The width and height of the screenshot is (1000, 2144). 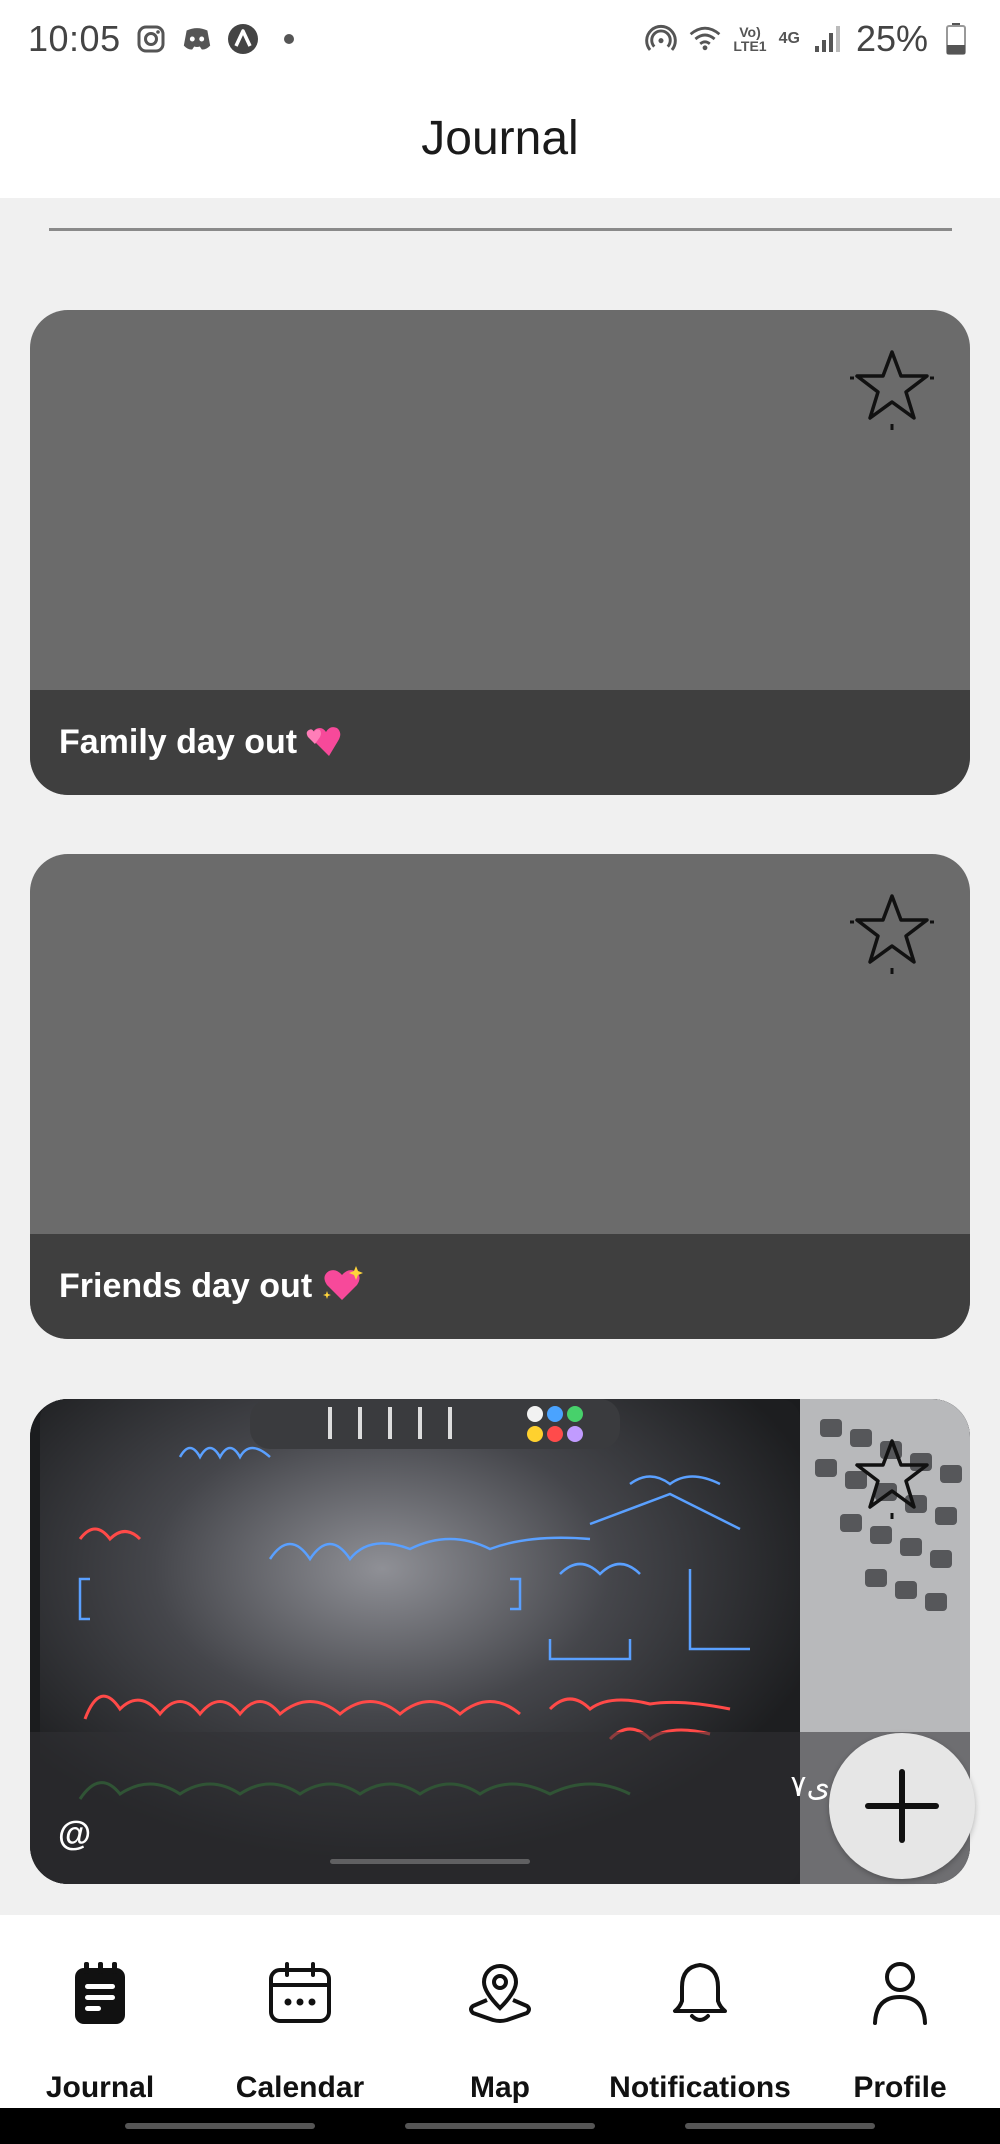 What do you see at coordinates (243, 39) in the screenshot?
I see `arc-app-icon` at bounding box center [243, 39].